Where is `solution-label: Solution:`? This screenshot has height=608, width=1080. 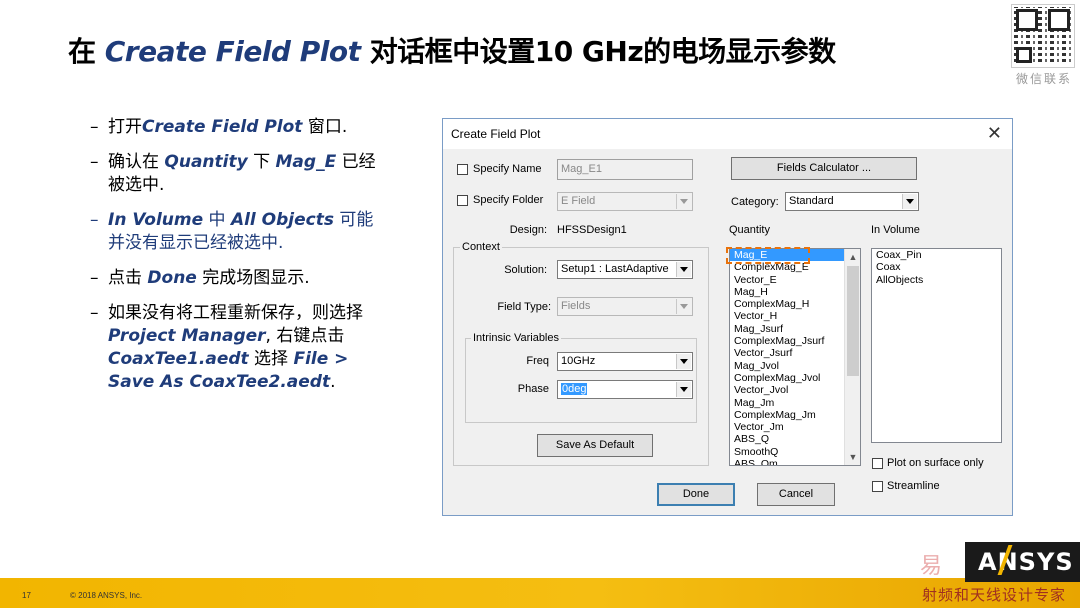 solution-label: Solution: is located at coordinates (525, 270).